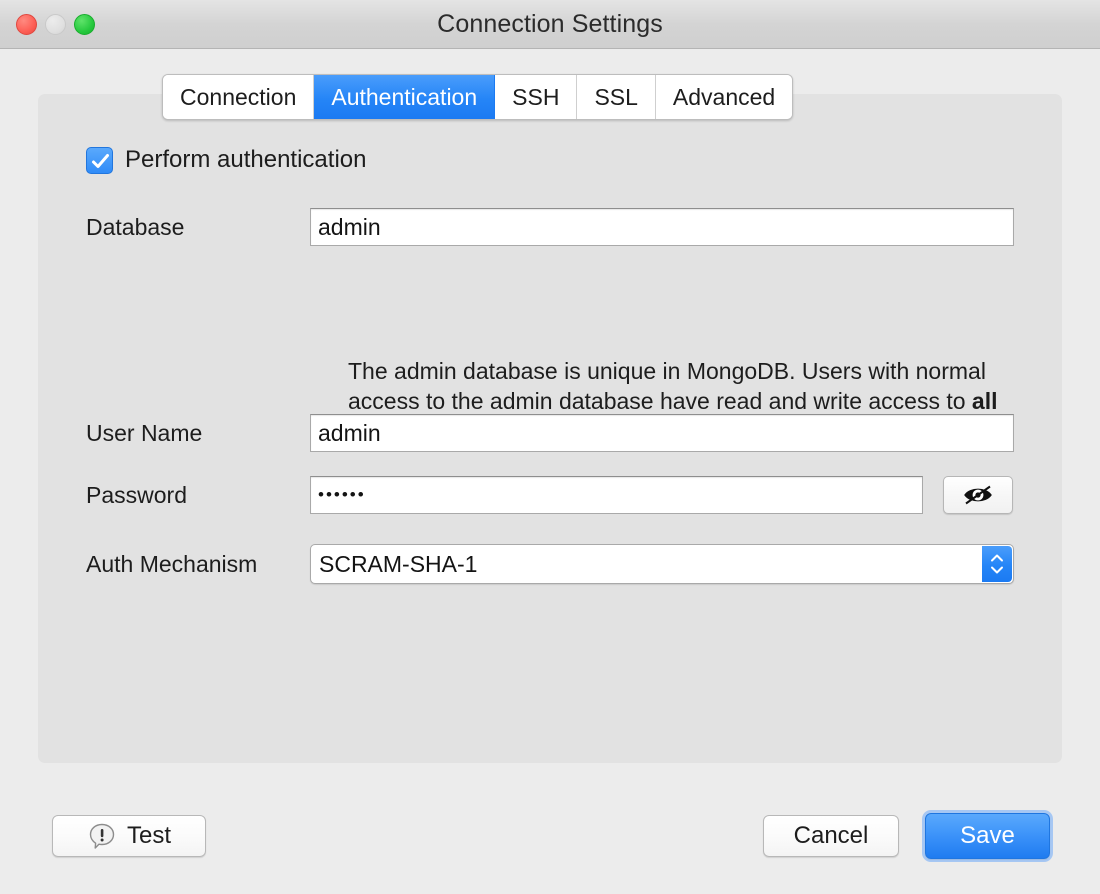  I want to click on tab-advanced: Advanced, so click(724, 97).